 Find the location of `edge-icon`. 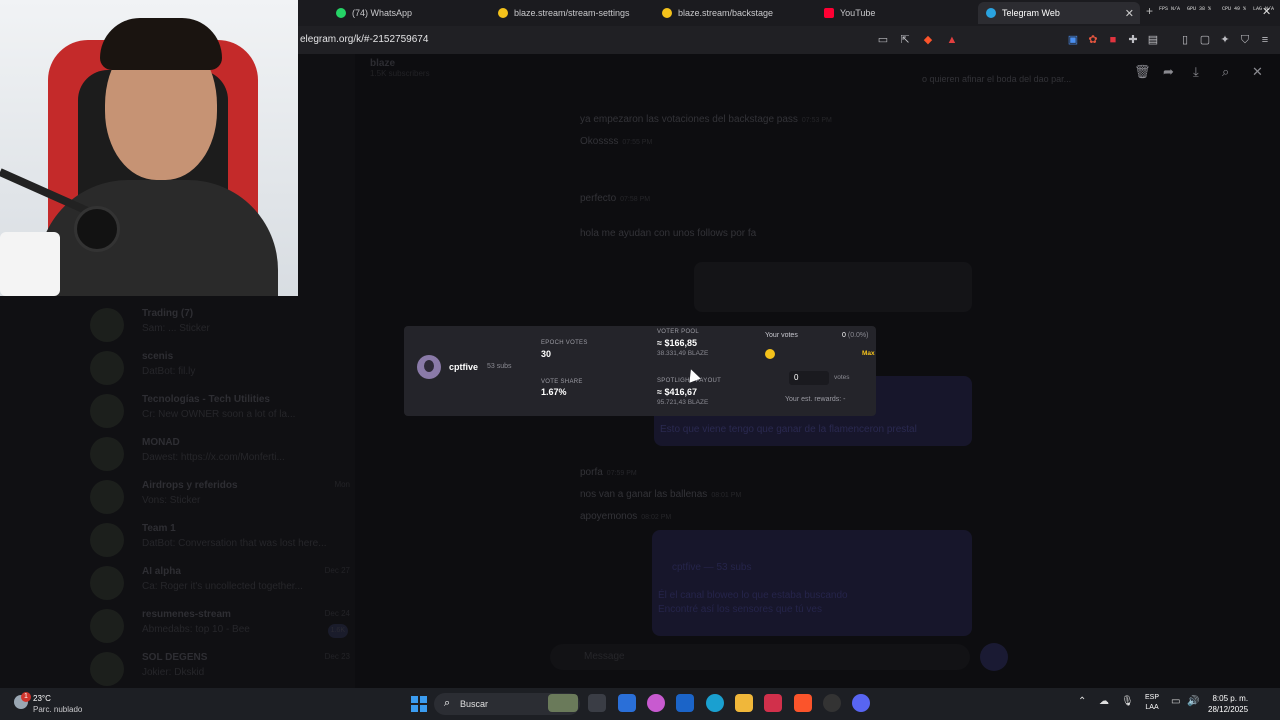

edge-icon is located at coordinates (715, 703).